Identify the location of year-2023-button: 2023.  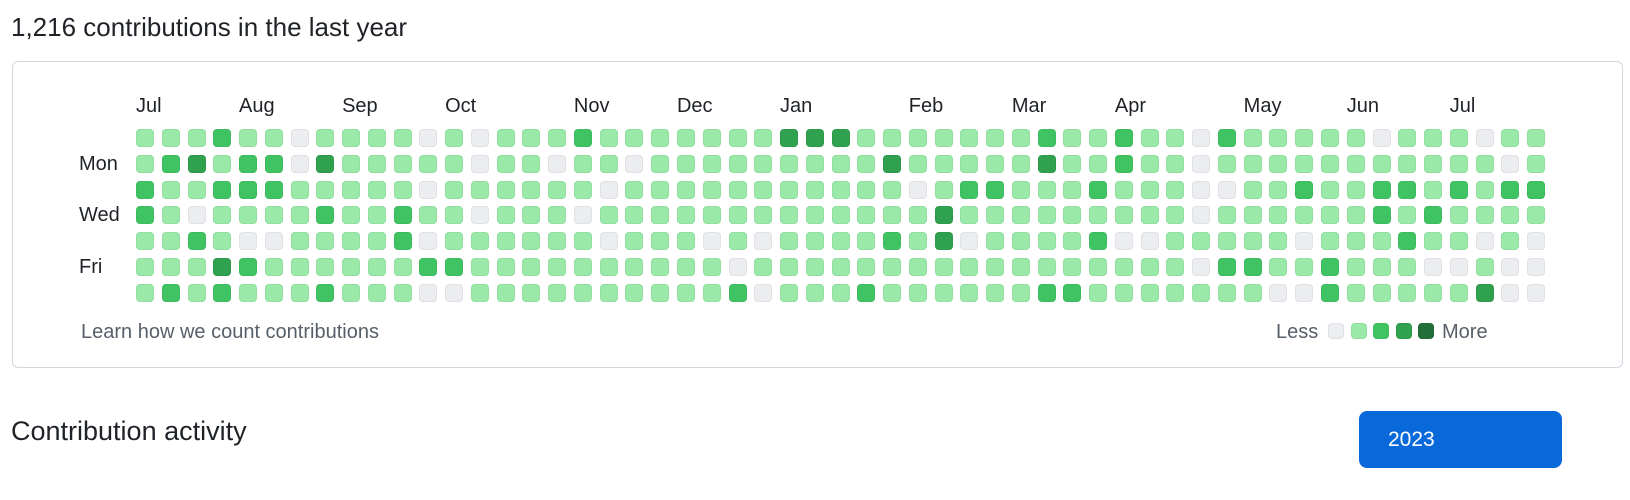
(1460, 439).